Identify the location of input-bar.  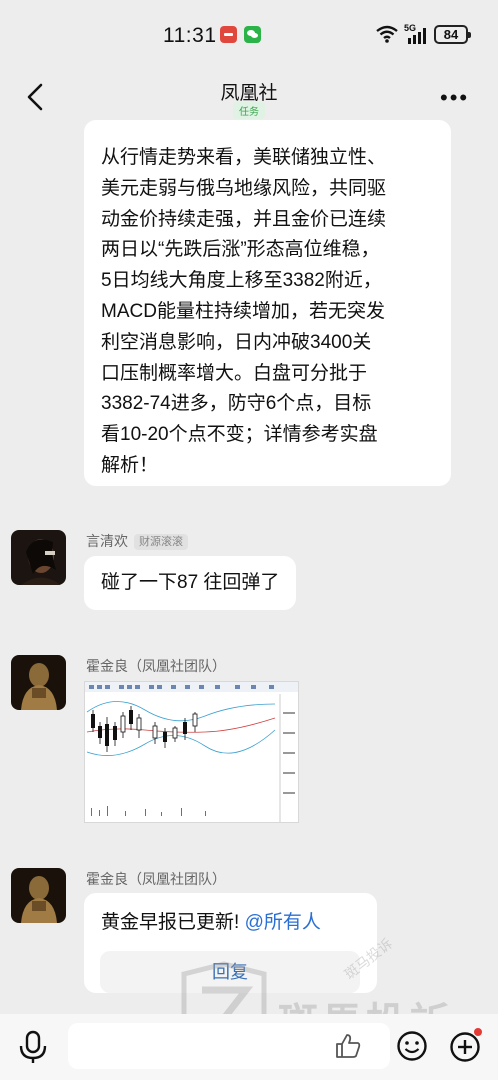
(249, 1047).